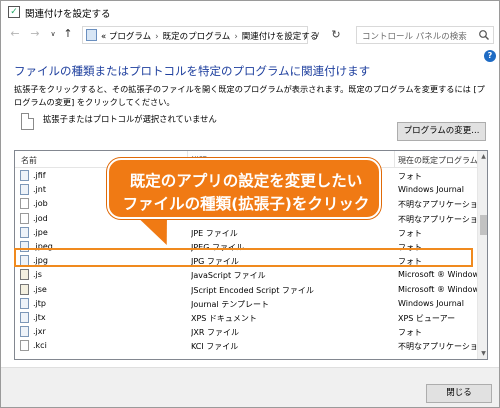  Describe the element at coordinates (280, 37) in the screenshot. I see `breadcrumb-set-associations: 関連付けを設定する` at that location.